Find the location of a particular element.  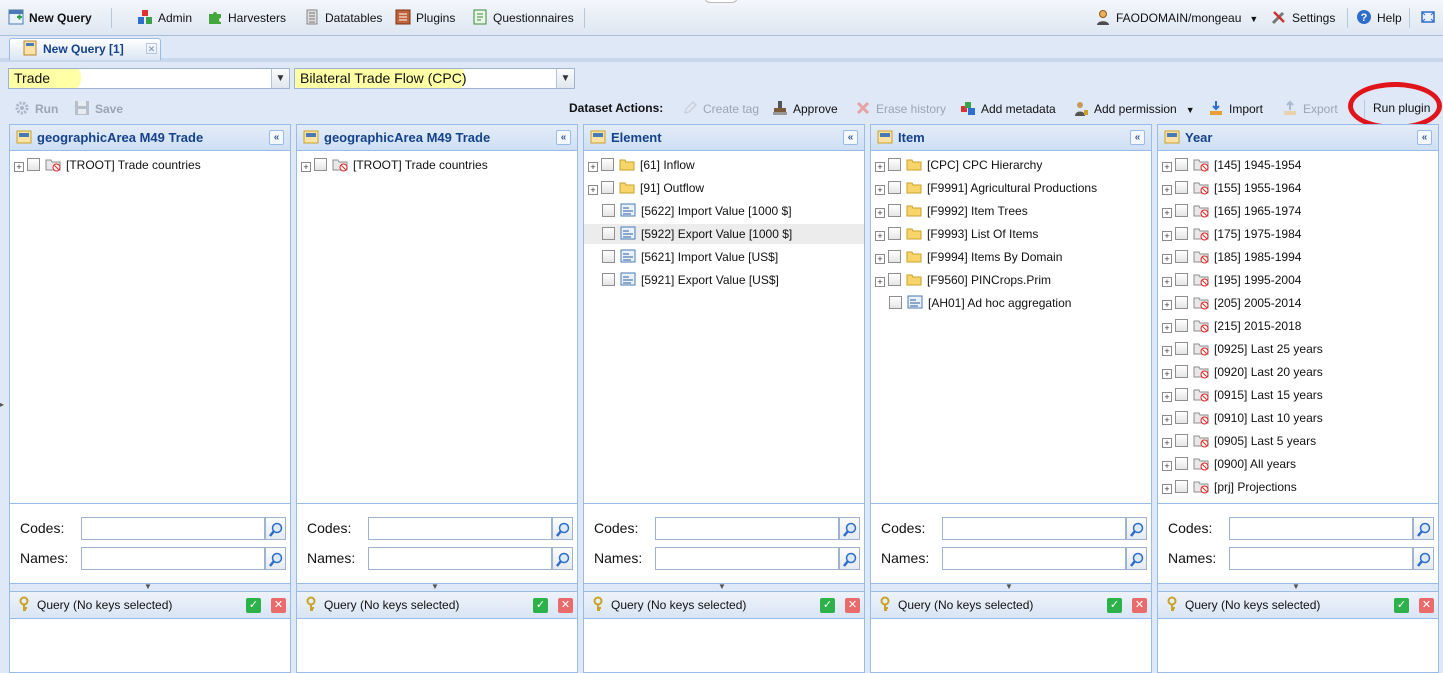

tree-node: + [195] 1995-2004 is located at coordinates (1231, 280).